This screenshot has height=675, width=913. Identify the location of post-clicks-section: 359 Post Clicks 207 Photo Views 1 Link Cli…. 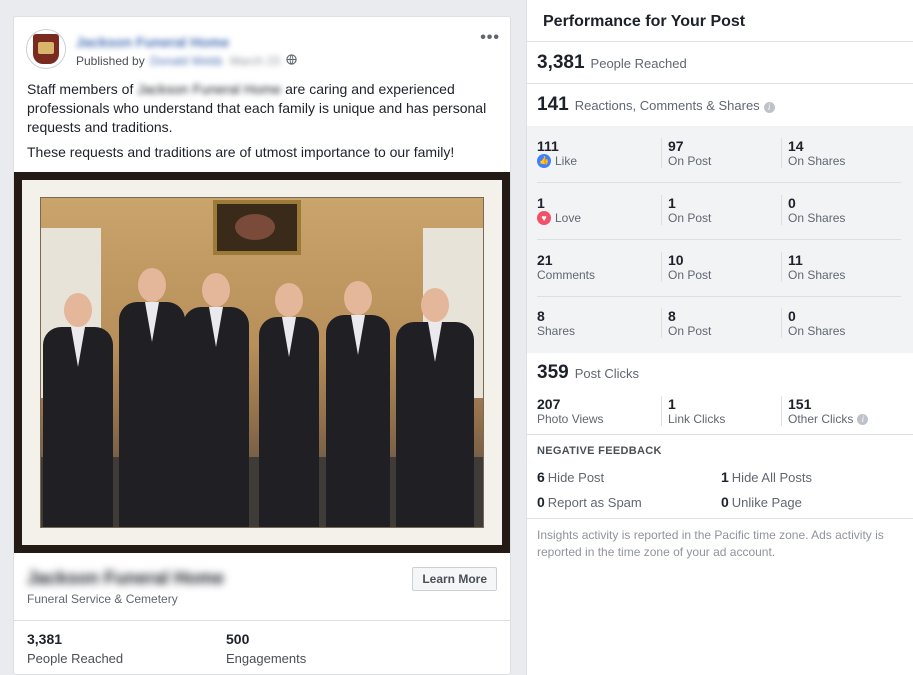
(720, 394).